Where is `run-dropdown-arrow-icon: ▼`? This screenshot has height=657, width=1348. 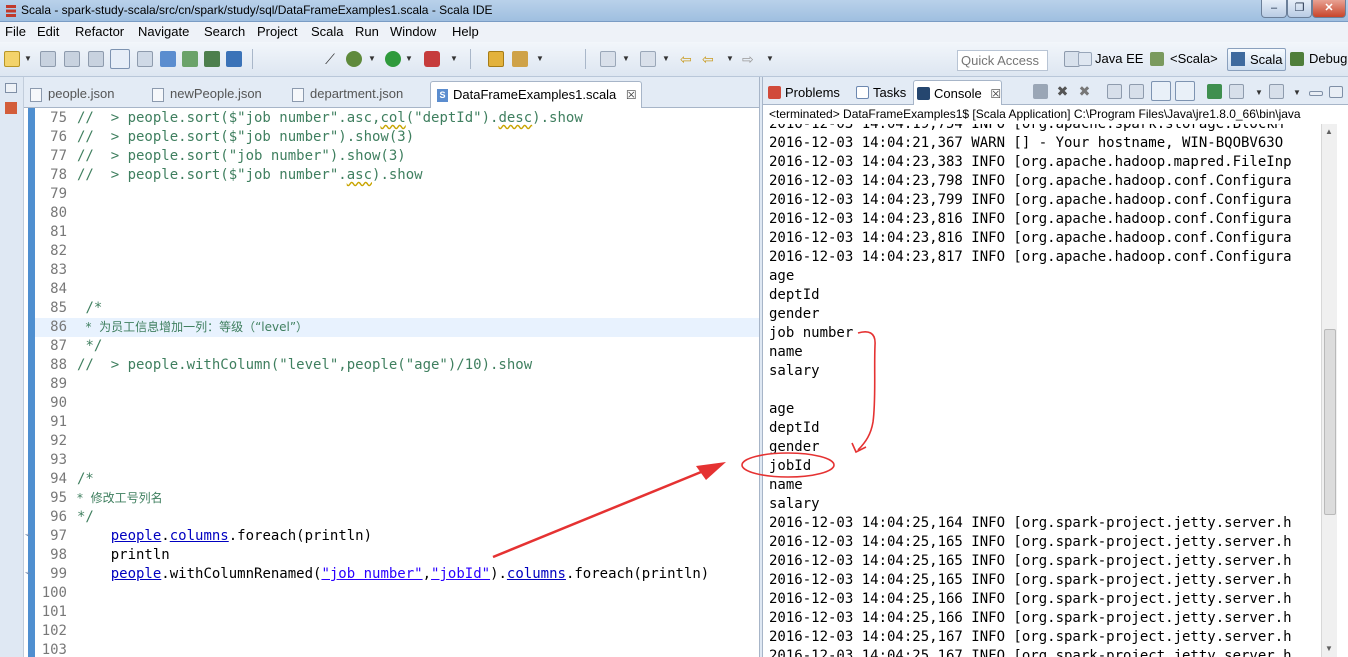
run-dropdown-arrow-icon: ▼ is located at coordinates (409, 58).